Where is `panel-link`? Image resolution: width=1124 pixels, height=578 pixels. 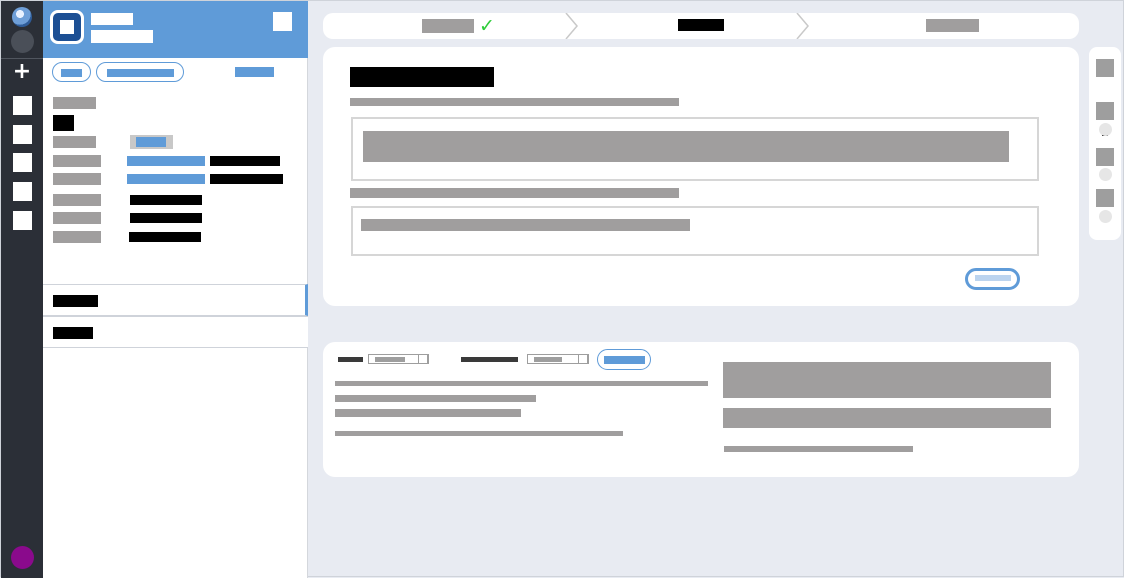 panel-link is located at coordinates (254, 72).